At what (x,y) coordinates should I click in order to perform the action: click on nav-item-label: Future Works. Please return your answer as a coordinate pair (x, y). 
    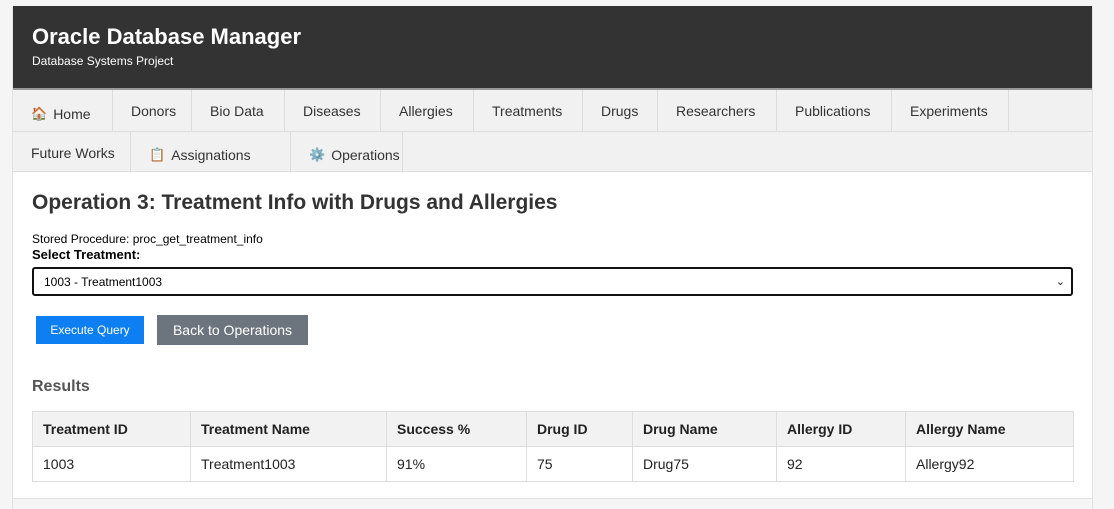
    Looking at the image, I should click on (73, 152).